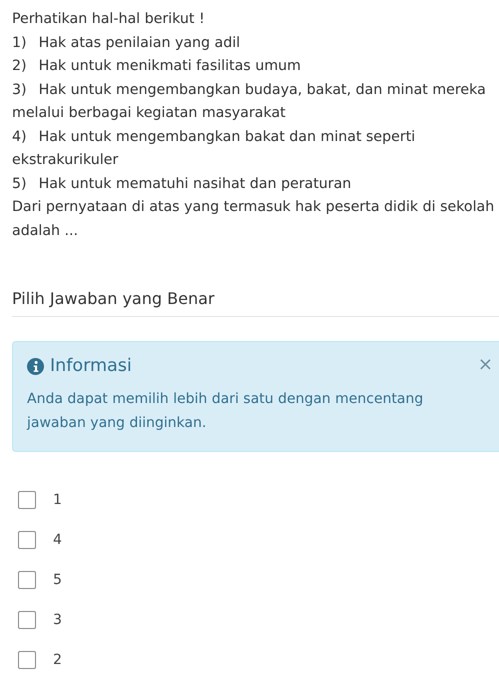  I want to click on option-label: 2, so click(57, 660).